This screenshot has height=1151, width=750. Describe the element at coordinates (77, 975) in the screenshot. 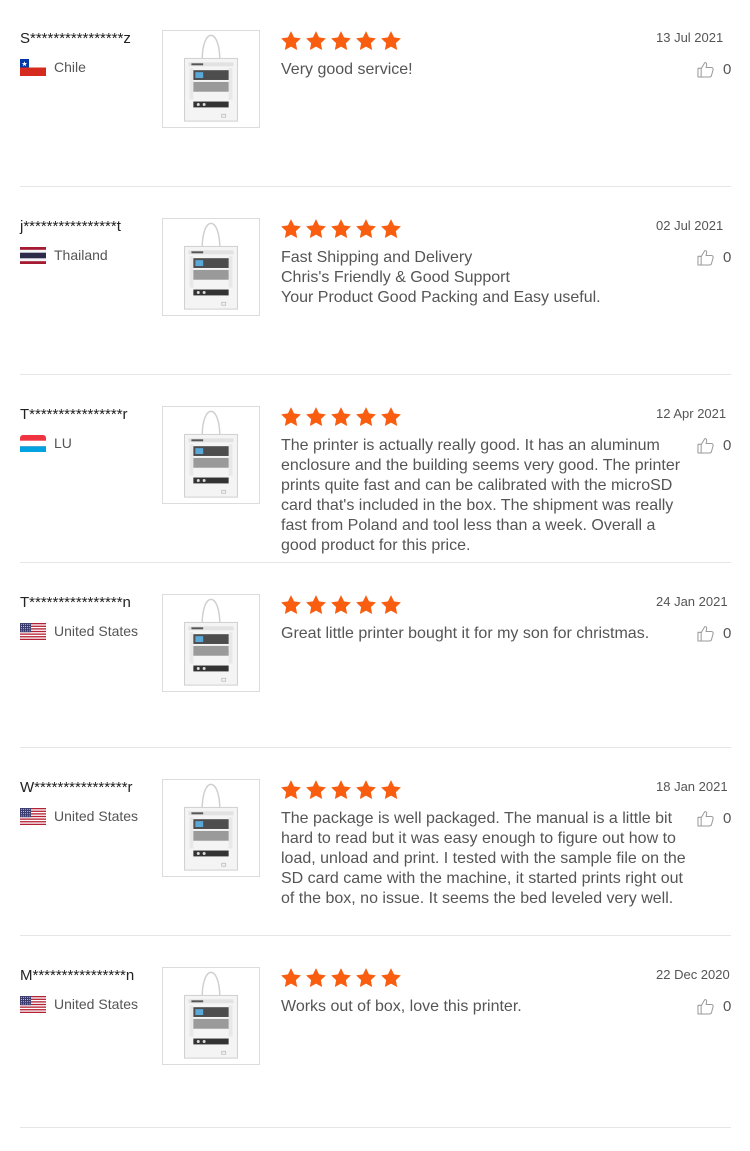

I see `reviewer-name: M****************n` at that location.